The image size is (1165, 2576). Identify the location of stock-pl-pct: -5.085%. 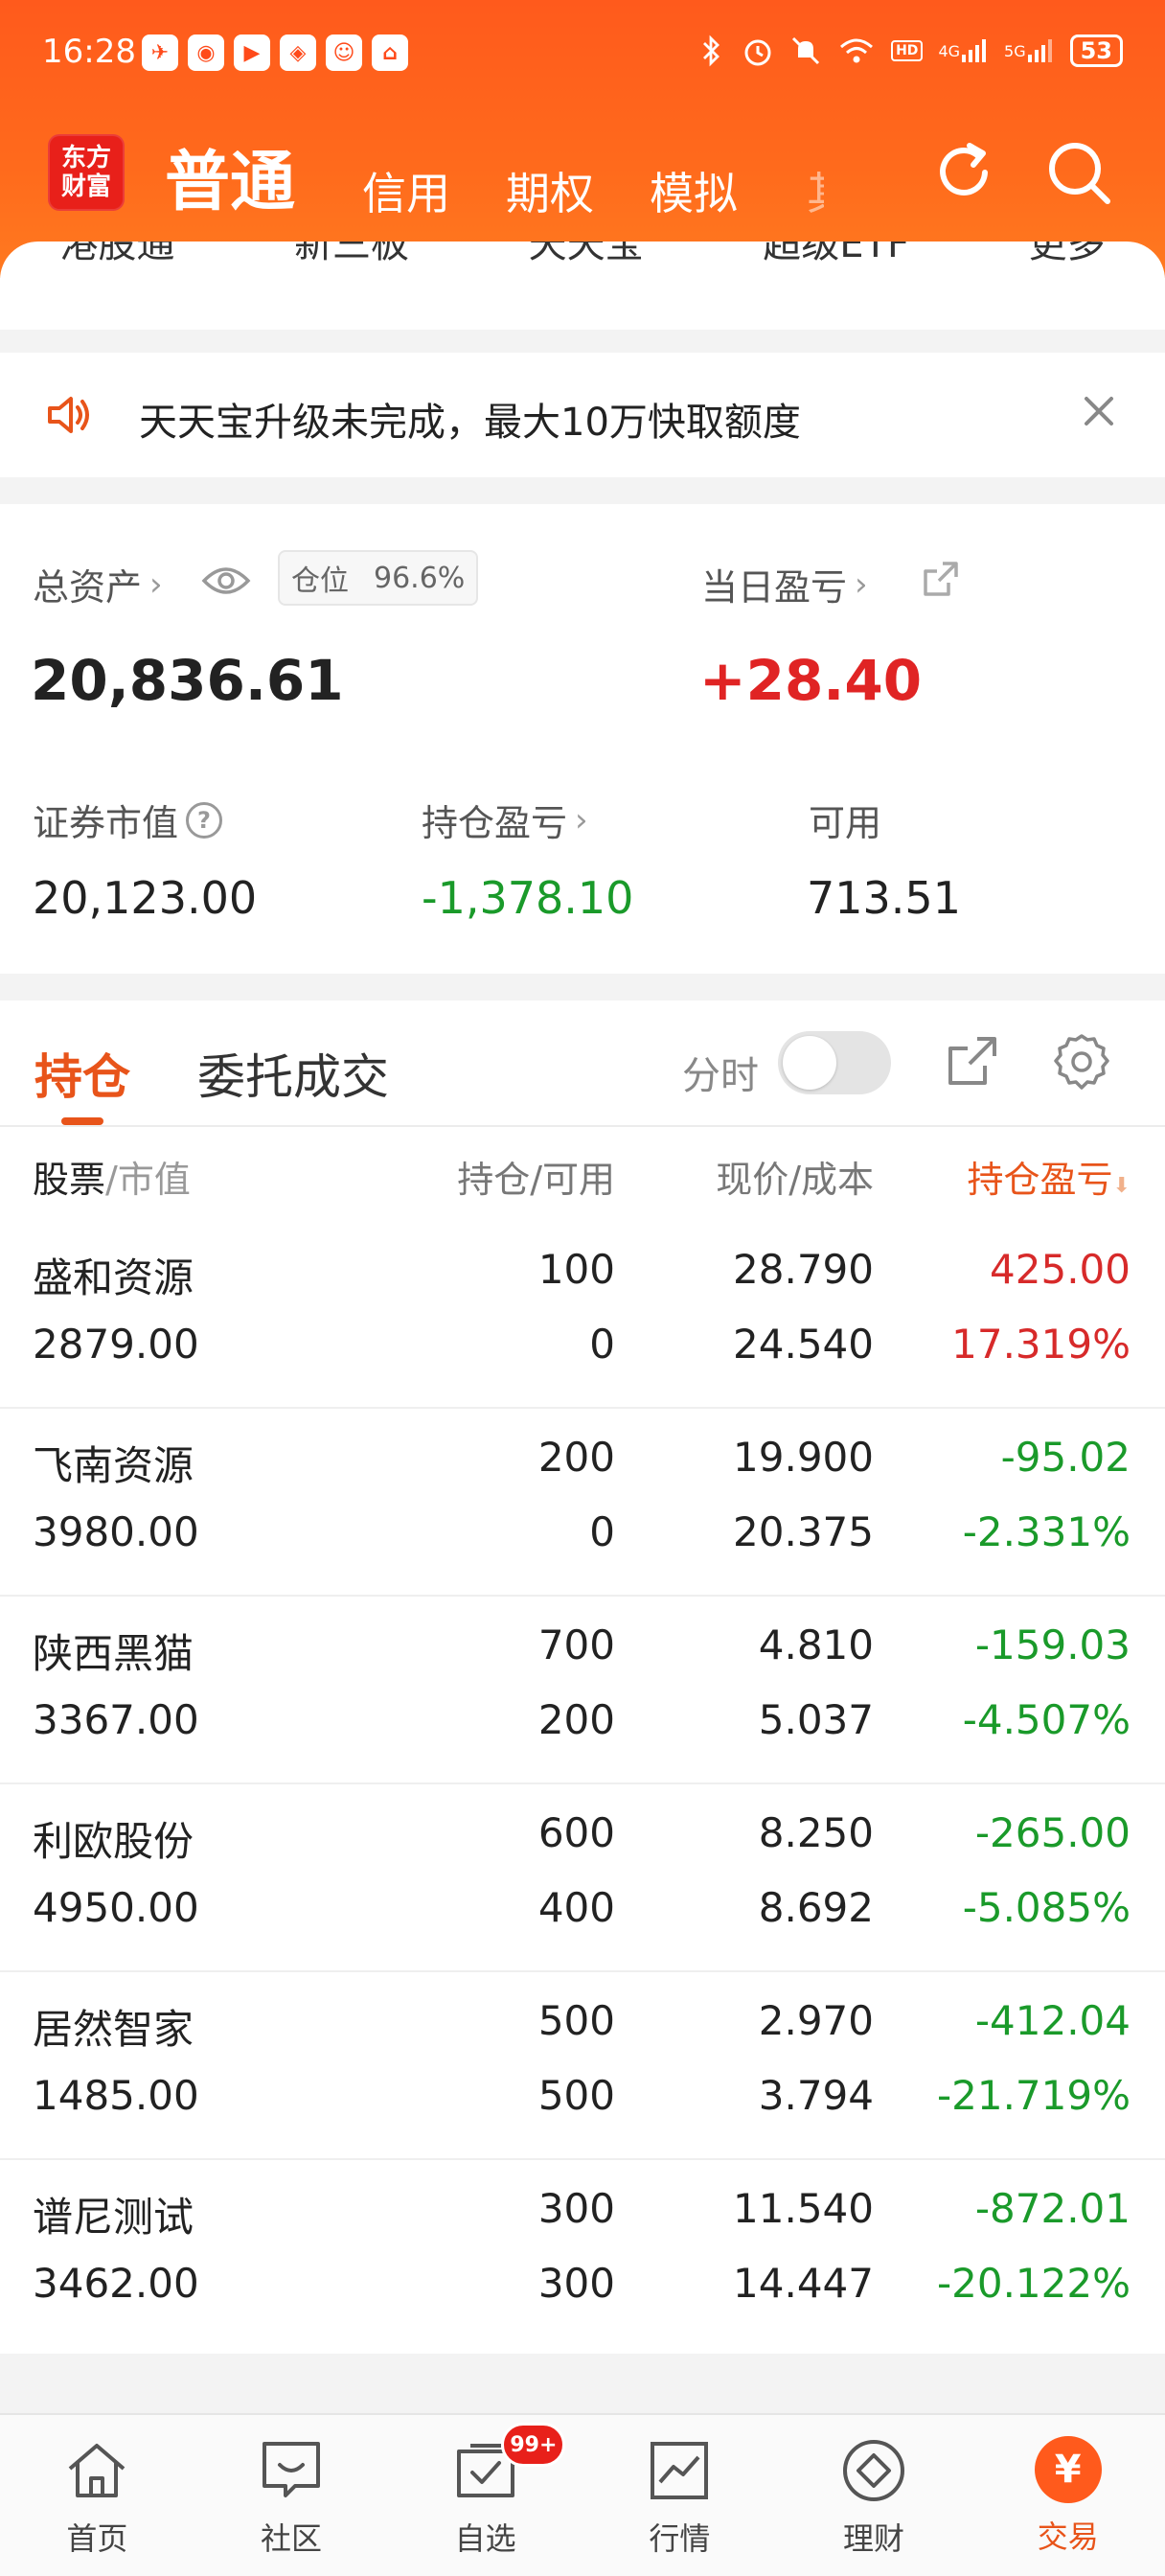
(1046, 1907).